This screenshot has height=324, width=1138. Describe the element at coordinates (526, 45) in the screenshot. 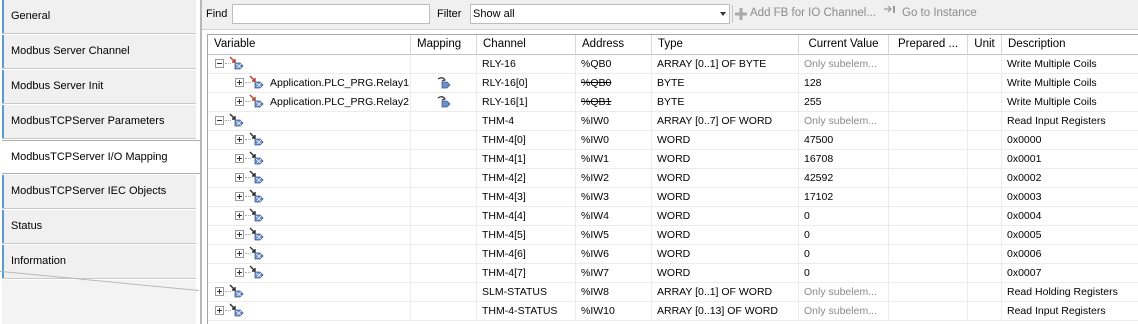

I see `col-channel: Channel` at that location.